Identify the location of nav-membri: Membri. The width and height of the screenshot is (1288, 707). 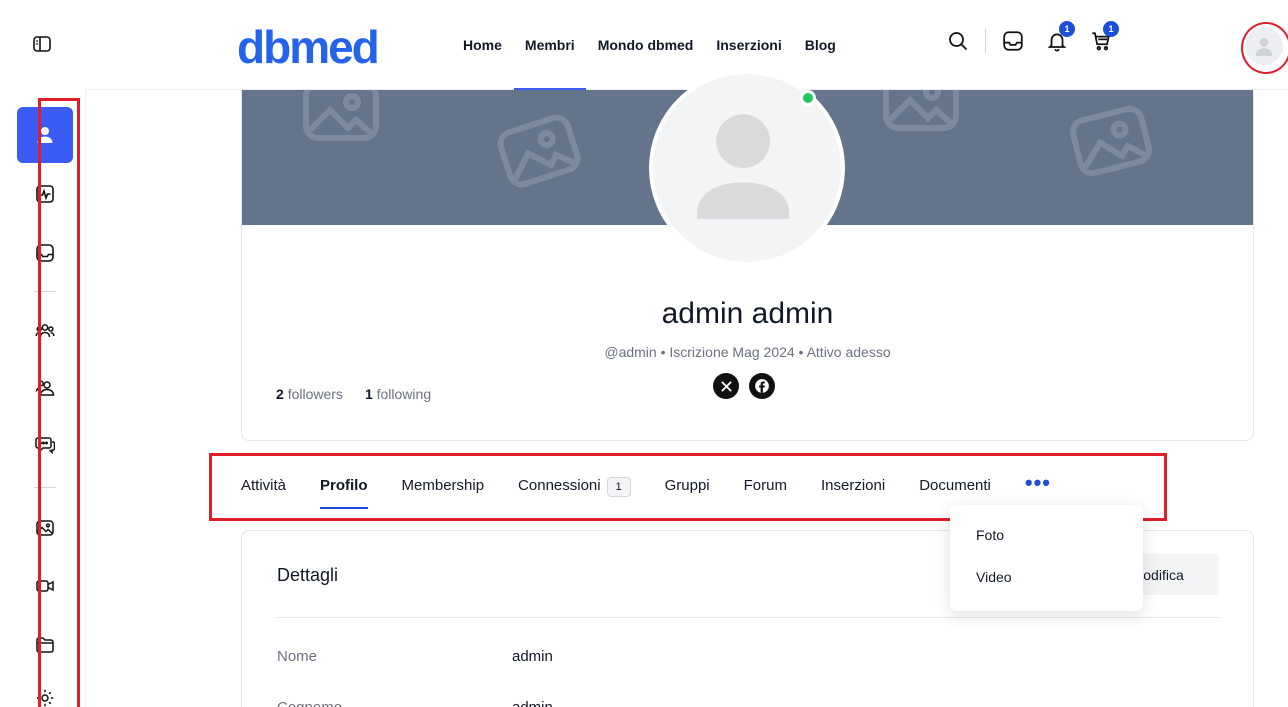
(549, 45).